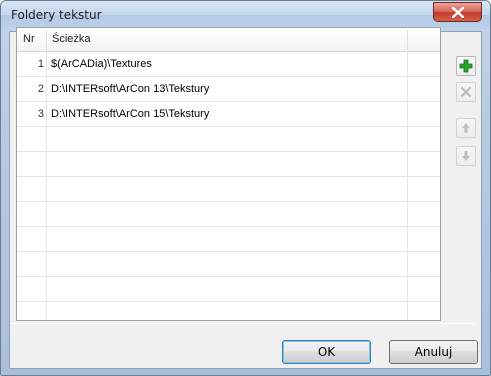 This screenshot has width=491, height=376. What do you see at coordinates (228, 40) in the screenshot?
I see `list-header: Nr Ścieżka` at bounding box center [228, 40].